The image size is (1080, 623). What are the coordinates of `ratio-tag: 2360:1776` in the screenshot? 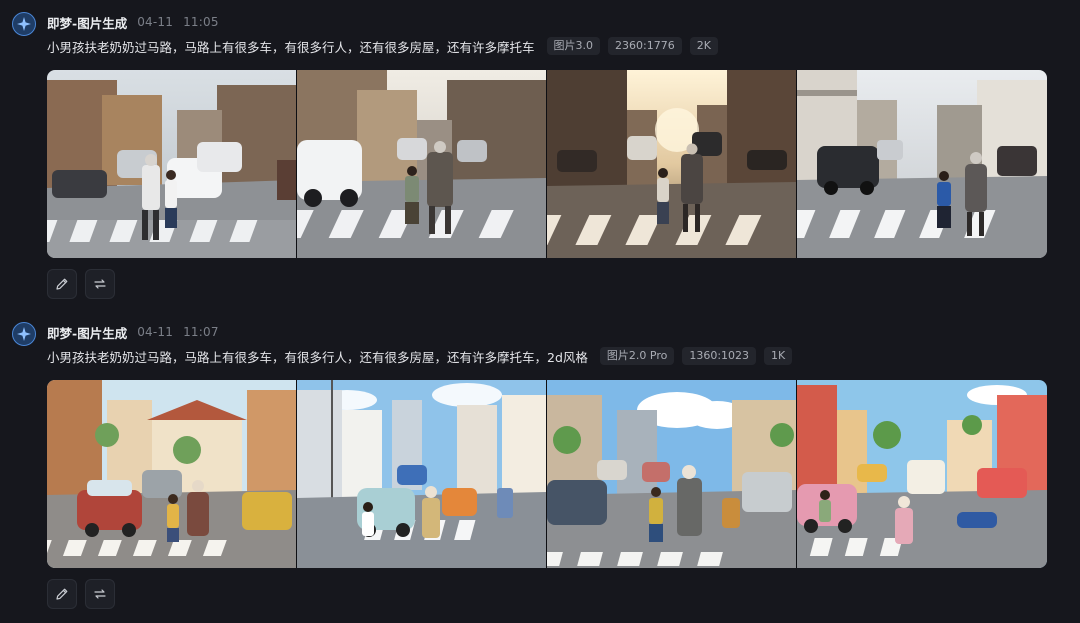 It's located at (645, 46).